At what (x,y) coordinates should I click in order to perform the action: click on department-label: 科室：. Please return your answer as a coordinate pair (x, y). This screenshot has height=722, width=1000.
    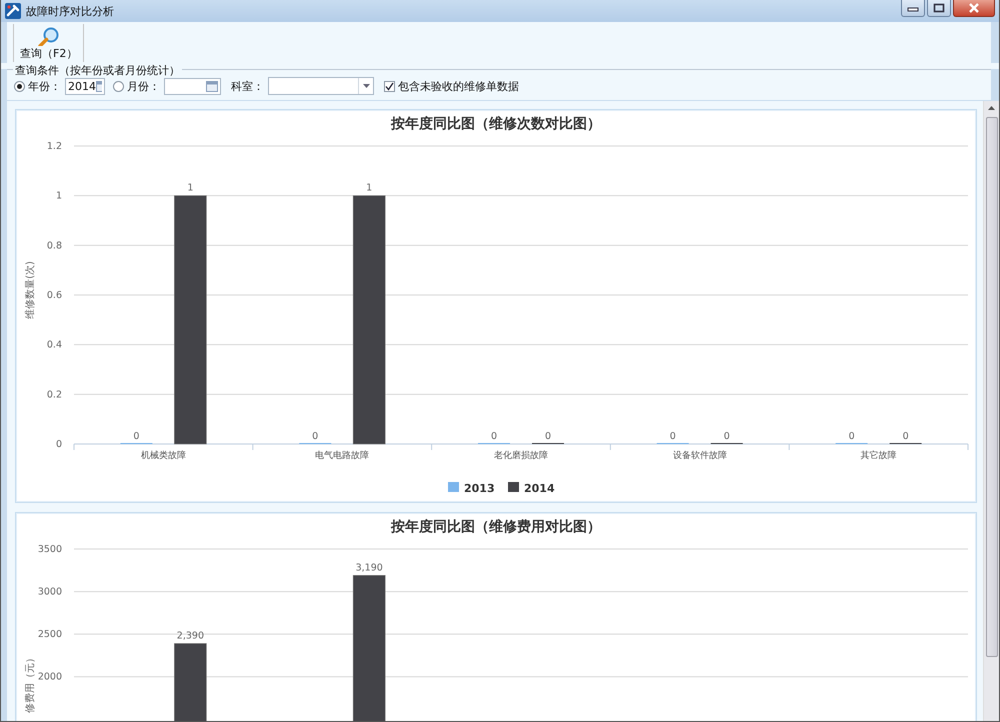
    Looking at the image, I should click on (247, 86).